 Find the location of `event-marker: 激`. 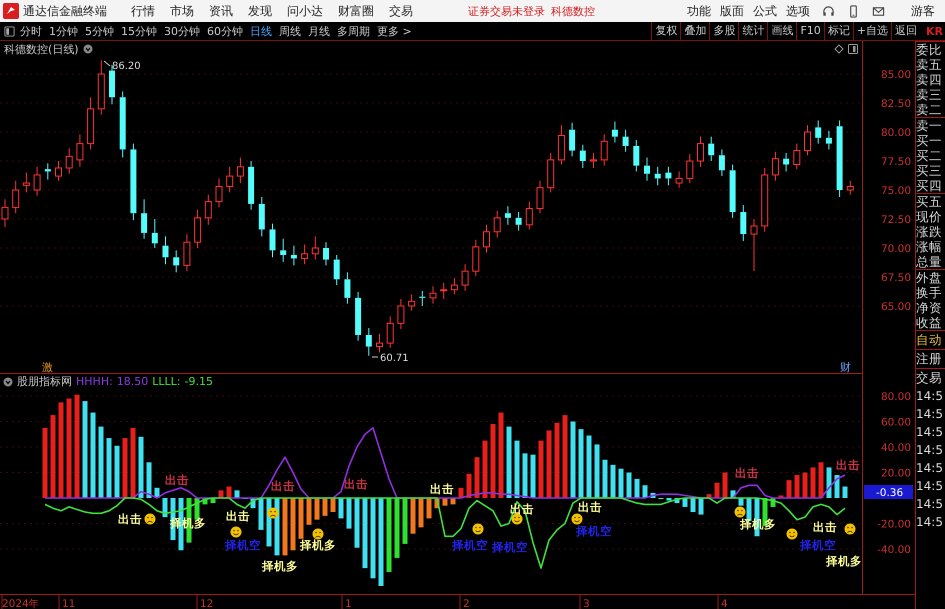

event-marker: 激 is located at coordinates (47, 367).